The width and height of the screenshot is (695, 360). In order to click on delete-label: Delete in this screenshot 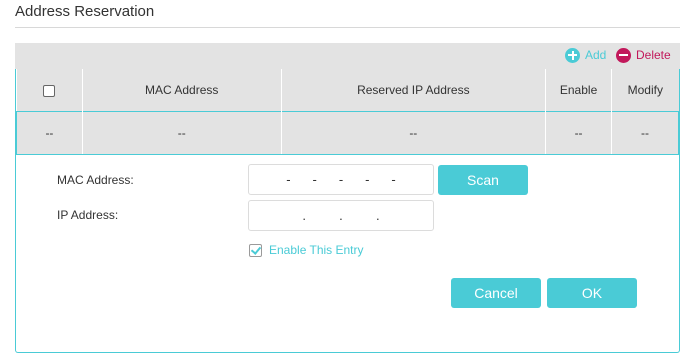, I will do `click(653, 55)`.